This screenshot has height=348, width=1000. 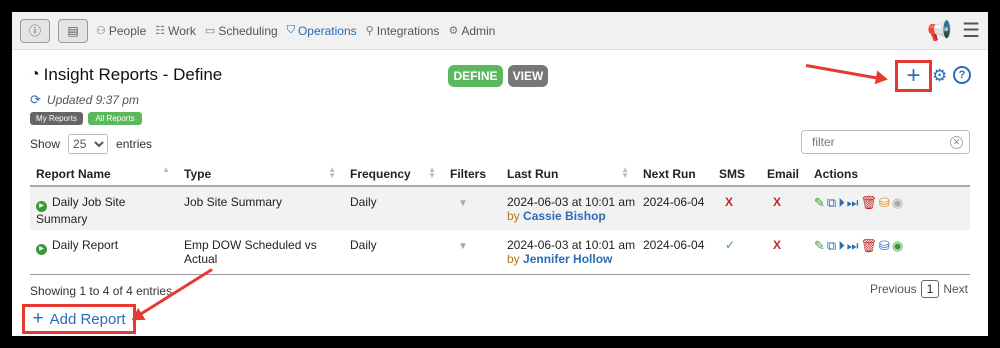 What do you see at coordinates (101, 31) in the screenshot?
I see `person-icon: ⚇` at bounding box center [101, 31].